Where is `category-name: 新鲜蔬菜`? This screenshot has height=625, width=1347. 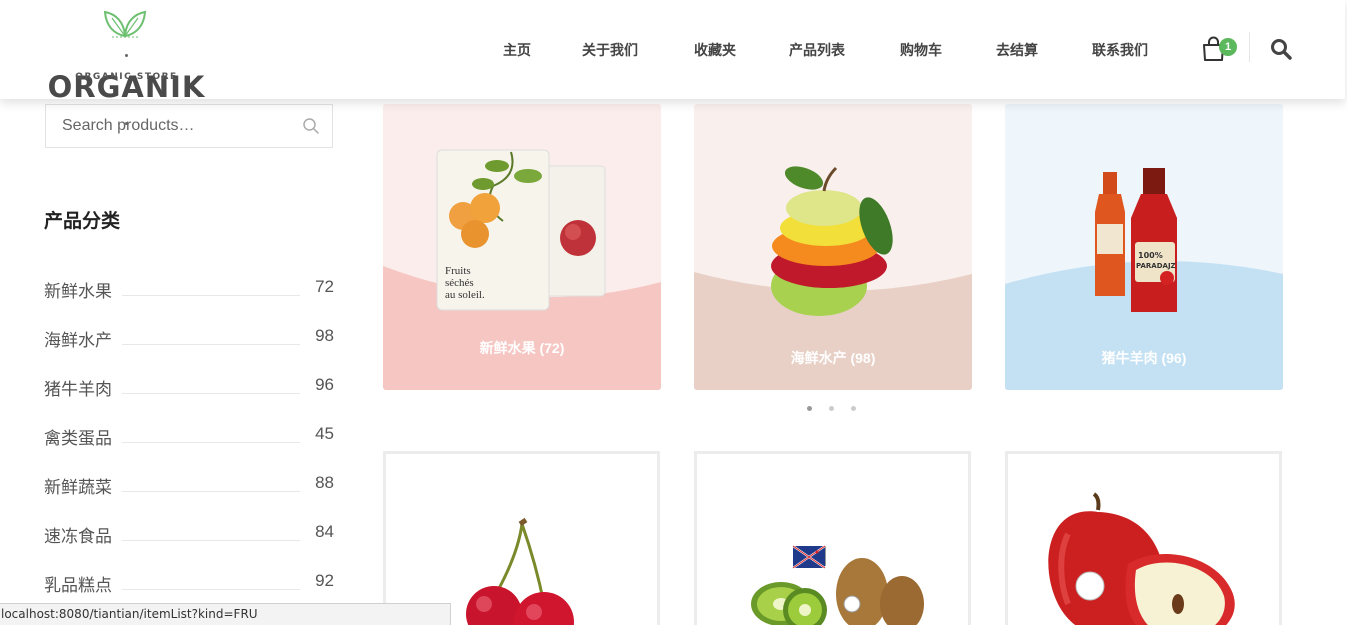
category-name: 新鲜蔬菜 is located at coordinates (78, 487).